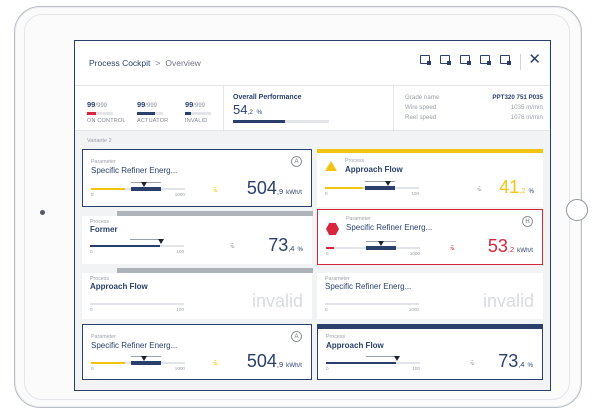  What do you see at coordinates (534, 59) in the screenshot?
I see `close-icon: ✕` at bounding box center [534, 59].